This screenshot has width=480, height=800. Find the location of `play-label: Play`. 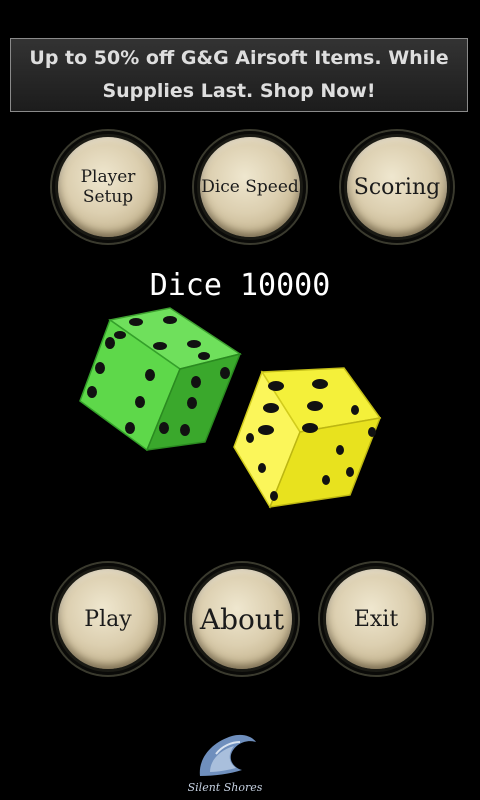

play-label: Play is located at coordinates (108, 619).